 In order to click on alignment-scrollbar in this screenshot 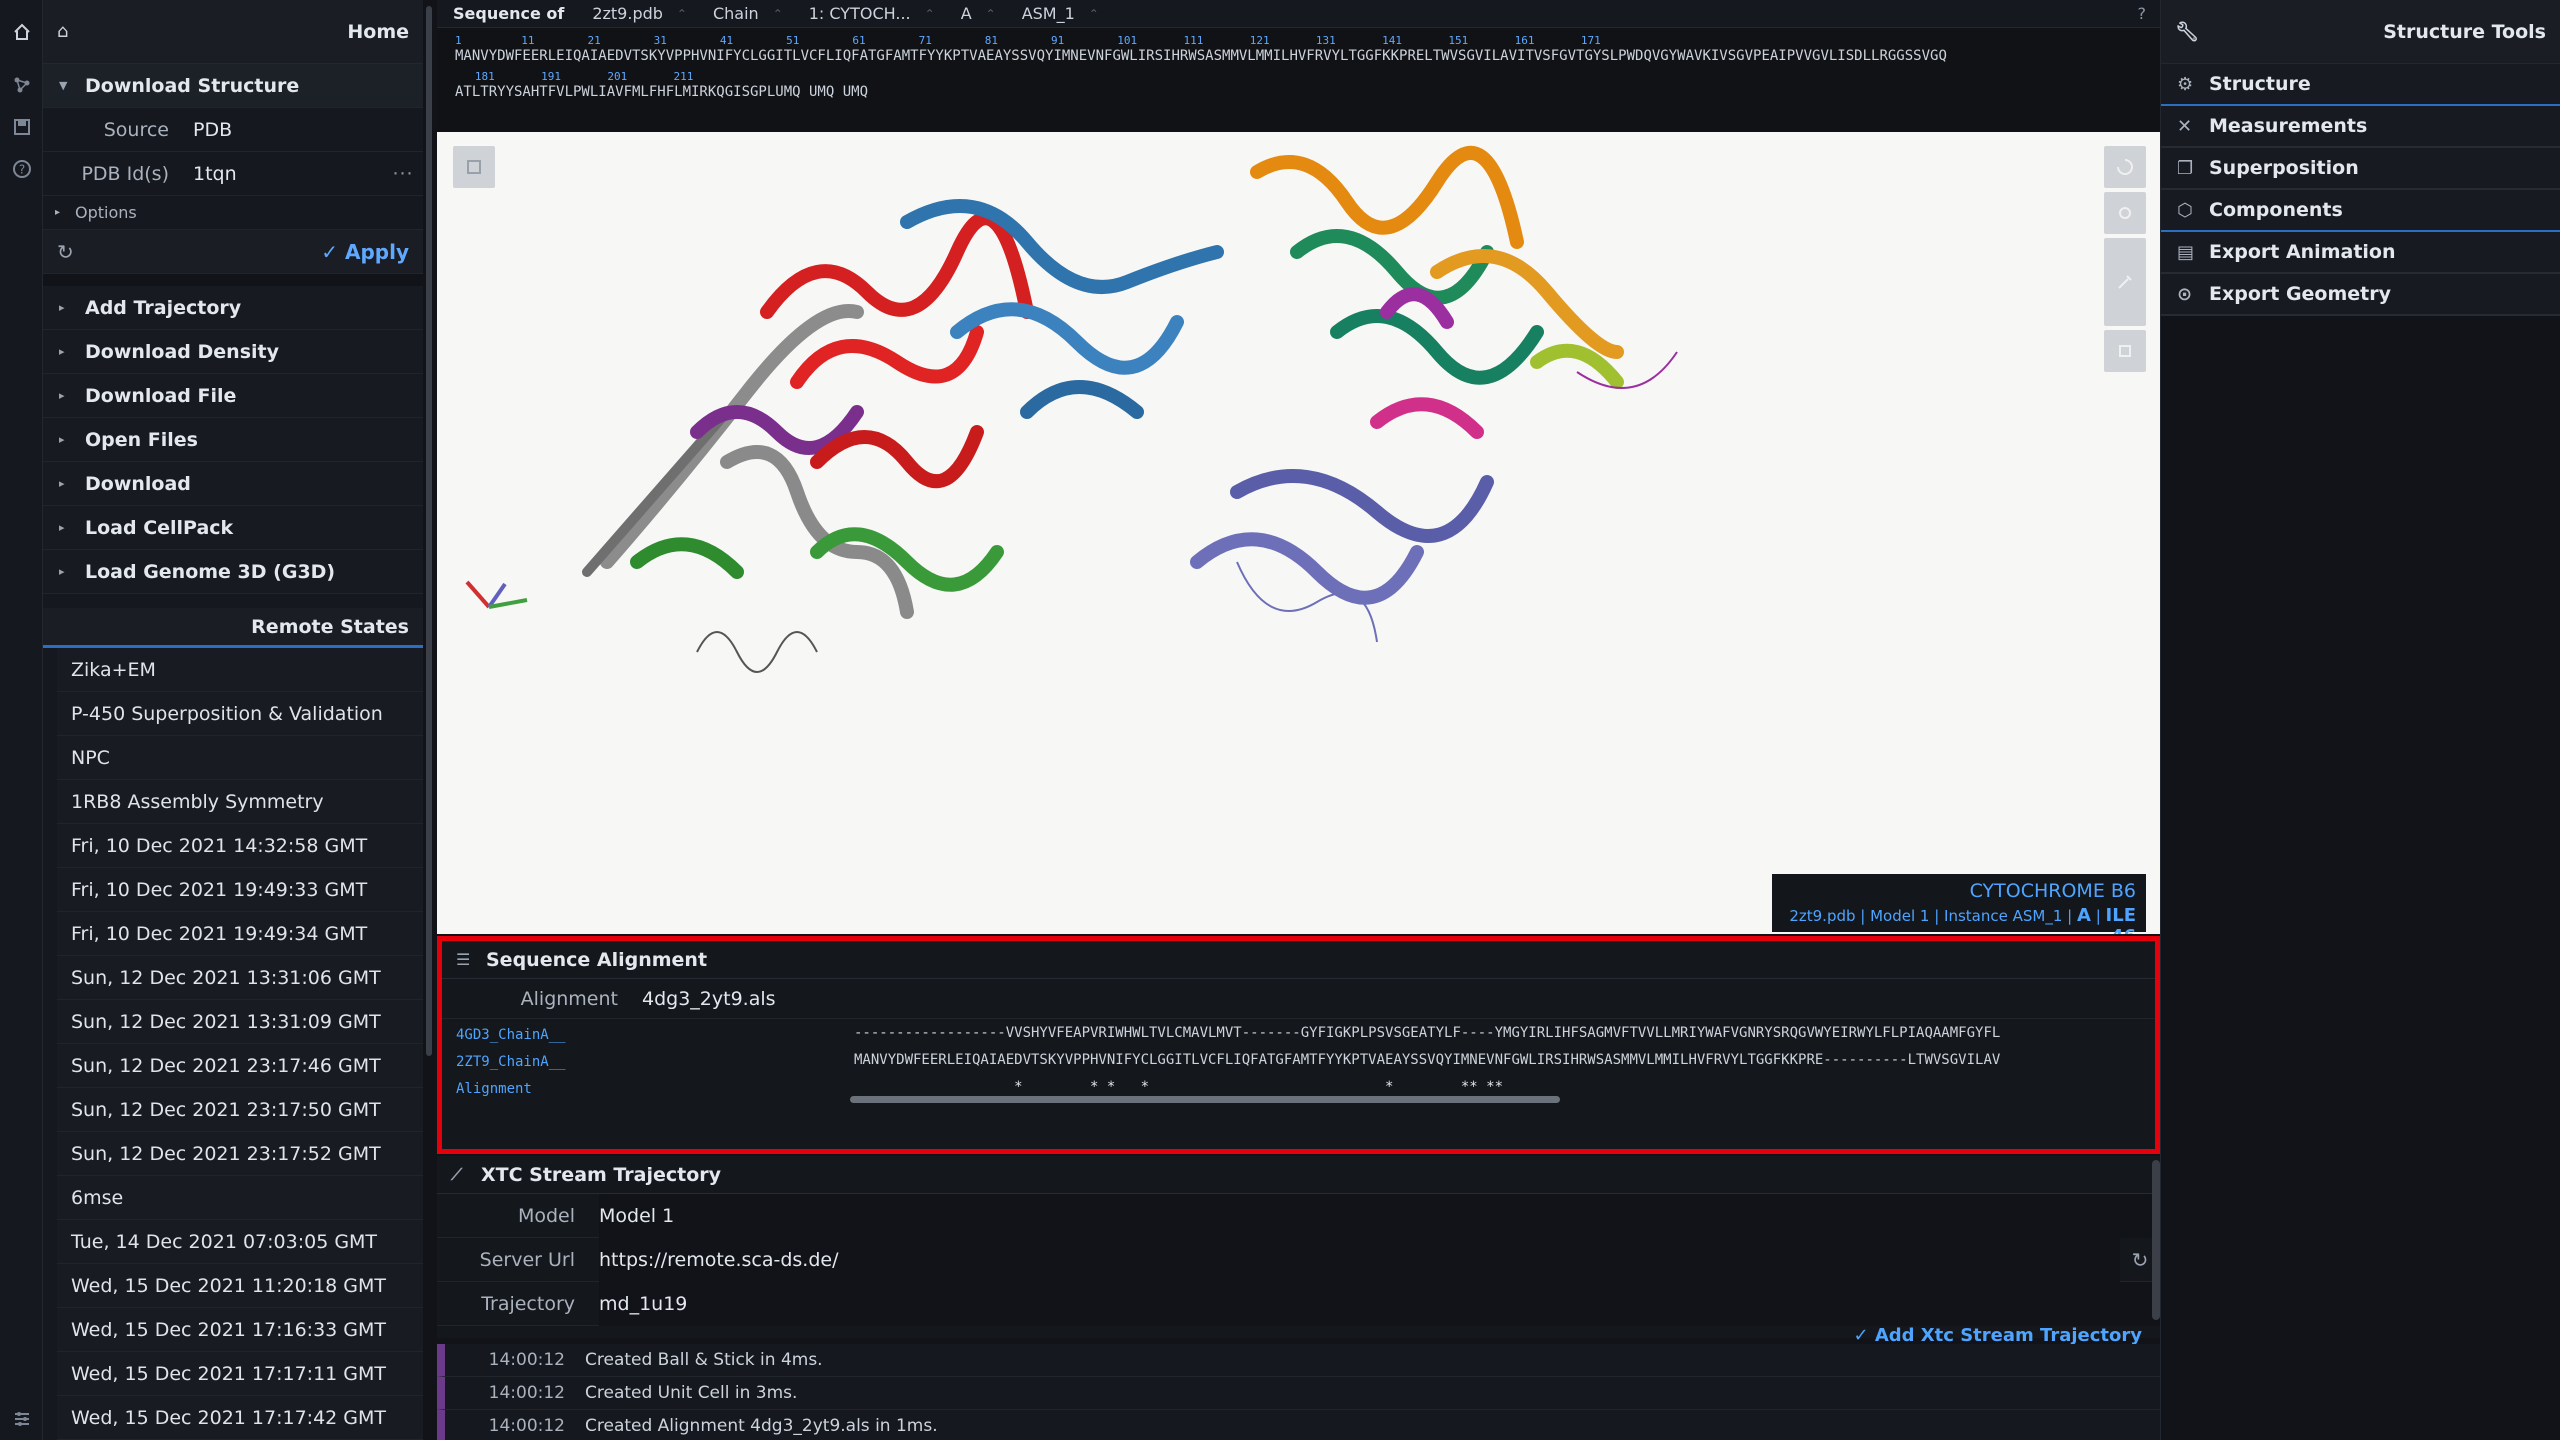, I will do `click(1205, 1099)`.